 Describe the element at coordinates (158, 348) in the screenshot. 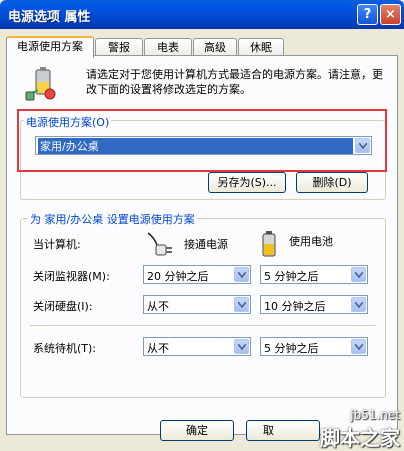

I see `standby-plugged-value: 从不` at that location.